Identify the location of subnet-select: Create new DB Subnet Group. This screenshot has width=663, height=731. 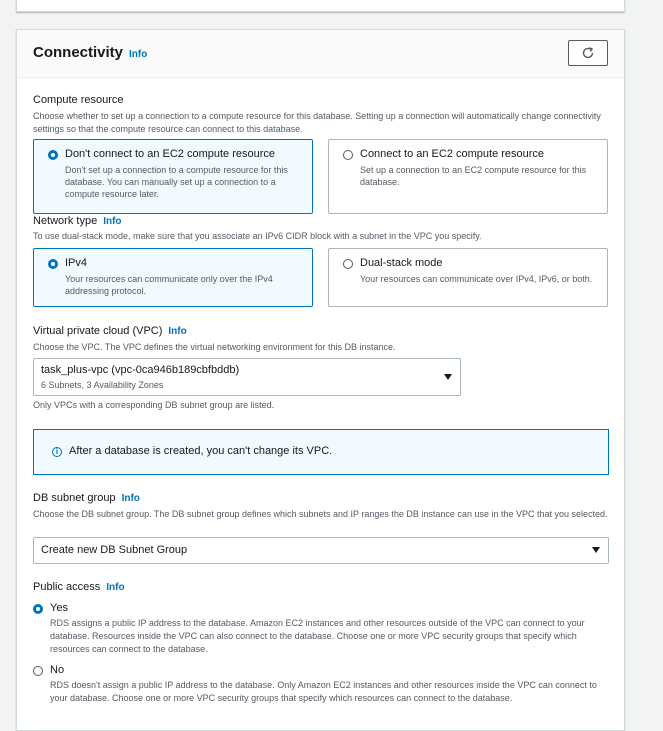
(321, 550).